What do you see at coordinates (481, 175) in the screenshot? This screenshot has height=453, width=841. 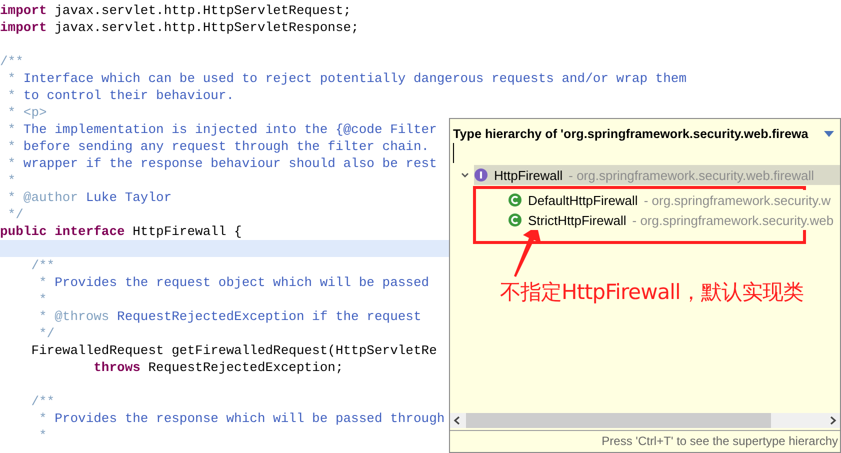 I see `interface-icon` at bounding box center [481, 175].